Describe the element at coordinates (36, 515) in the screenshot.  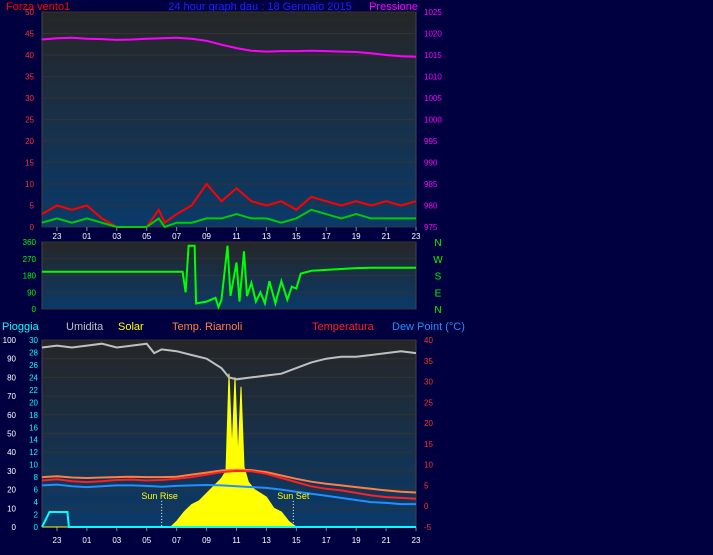
I see `tick-label: 2` at that location.